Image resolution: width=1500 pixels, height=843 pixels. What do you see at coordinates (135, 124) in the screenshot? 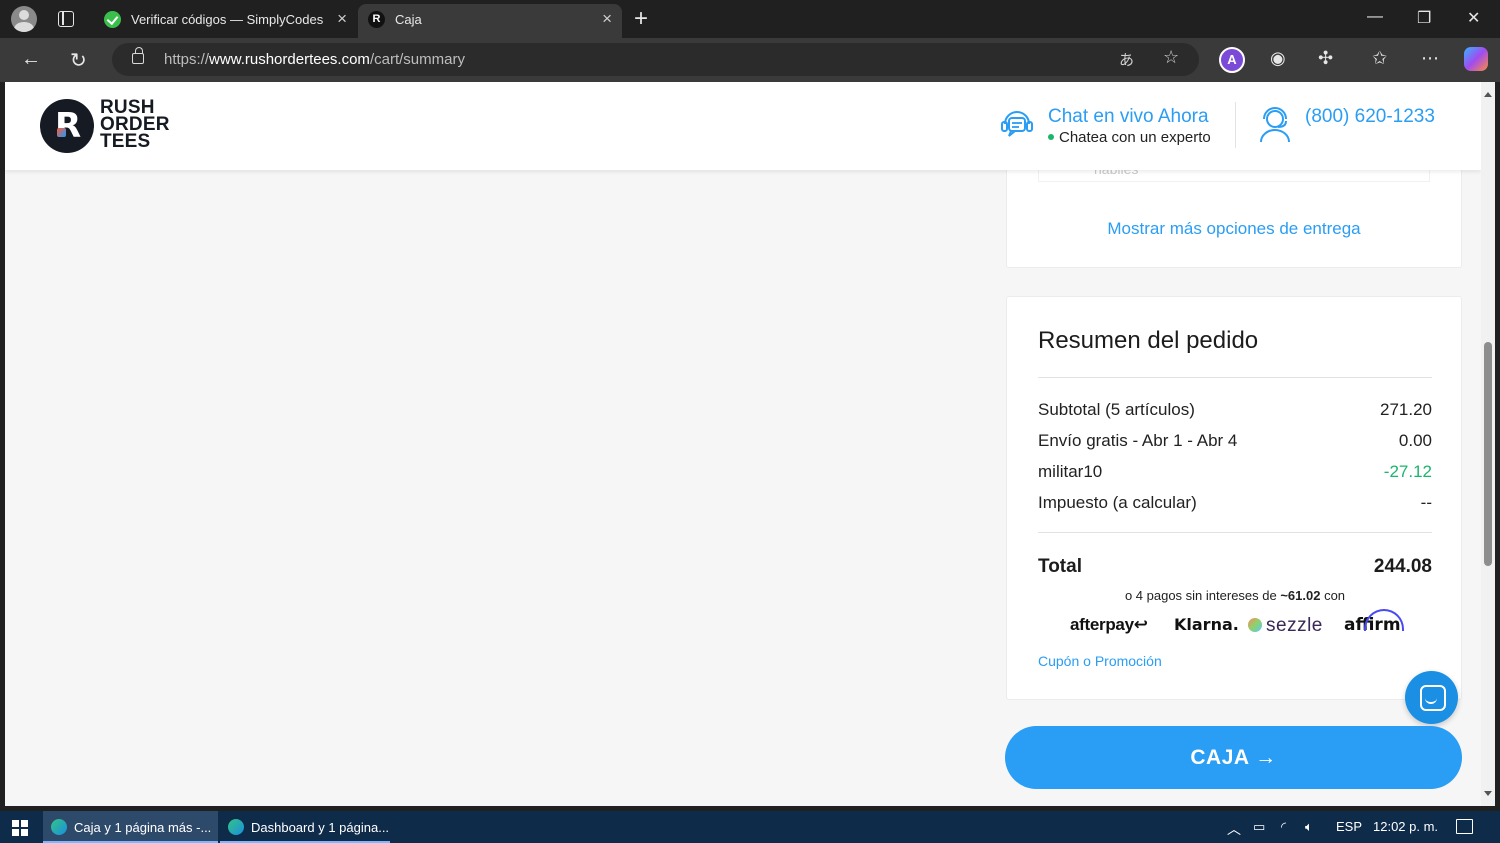
I see `logo-text: RUSH ORDER TEES` at bounding box center [135, 124].